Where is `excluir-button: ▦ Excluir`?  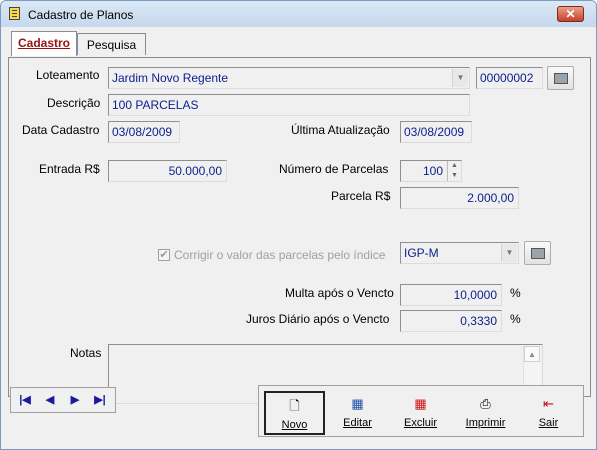 excluir-button: ▦ Excluir is located at coordinates (420, 413).